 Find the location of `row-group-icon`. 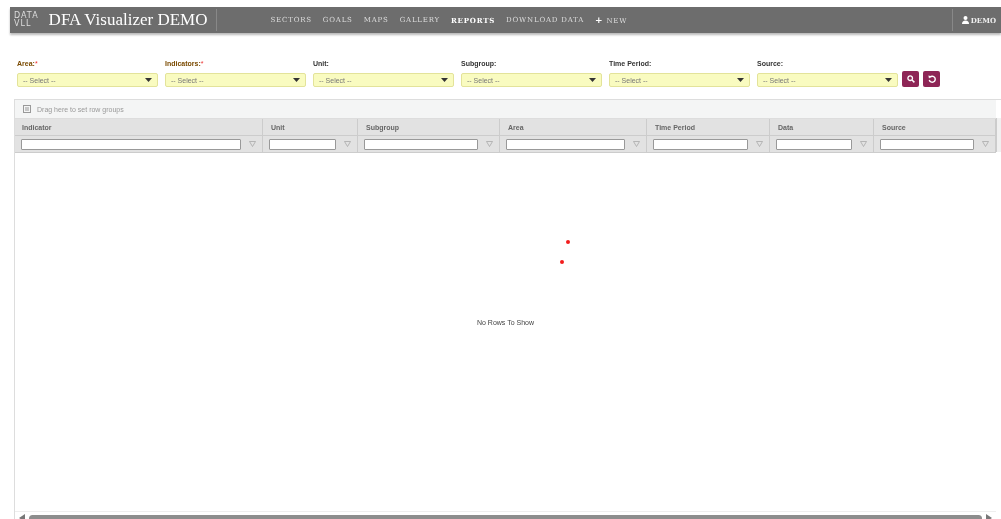

row-group-icon is located at coordinates (27, 109).